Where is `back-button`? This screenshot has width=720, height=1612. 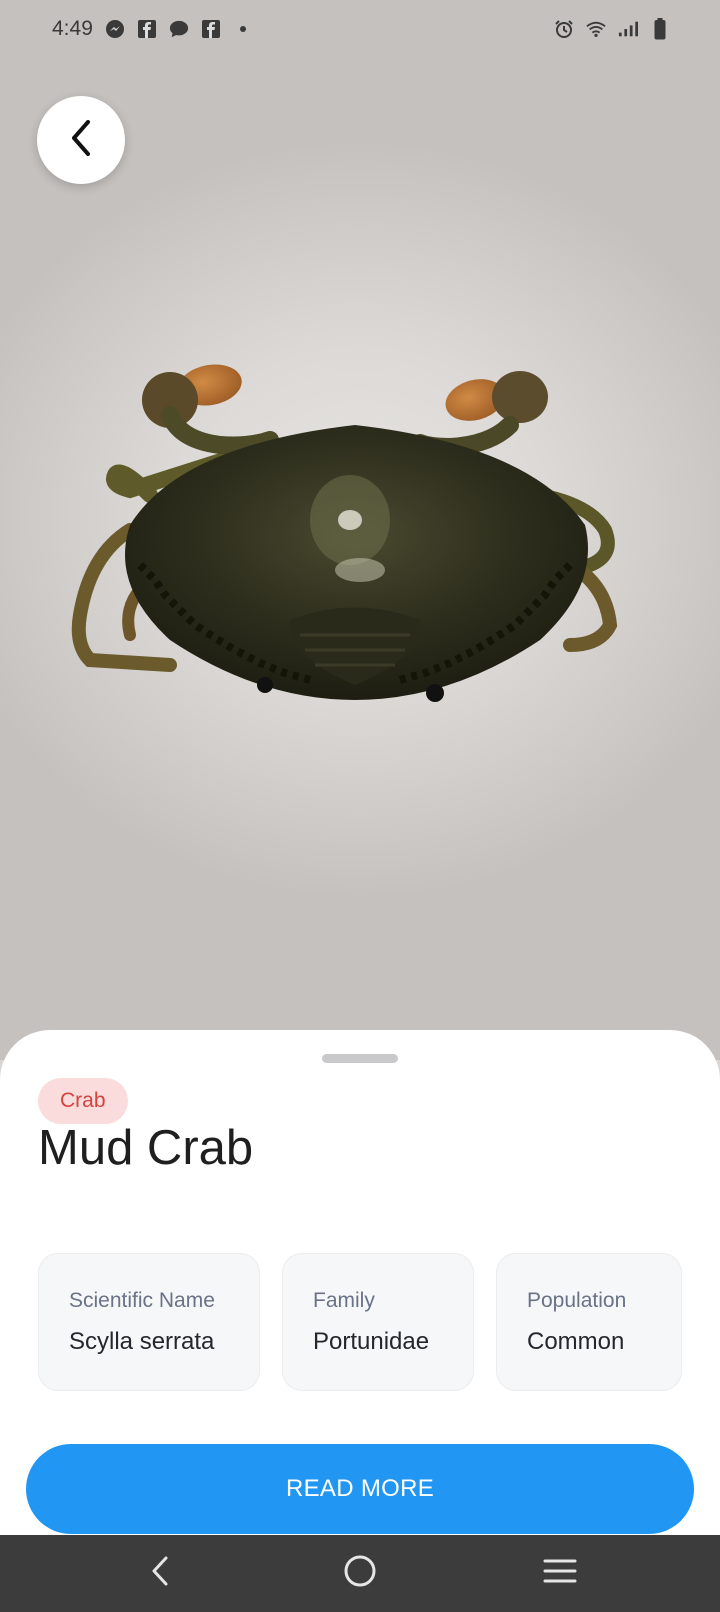
back-button is located at coordinates (81, 140).